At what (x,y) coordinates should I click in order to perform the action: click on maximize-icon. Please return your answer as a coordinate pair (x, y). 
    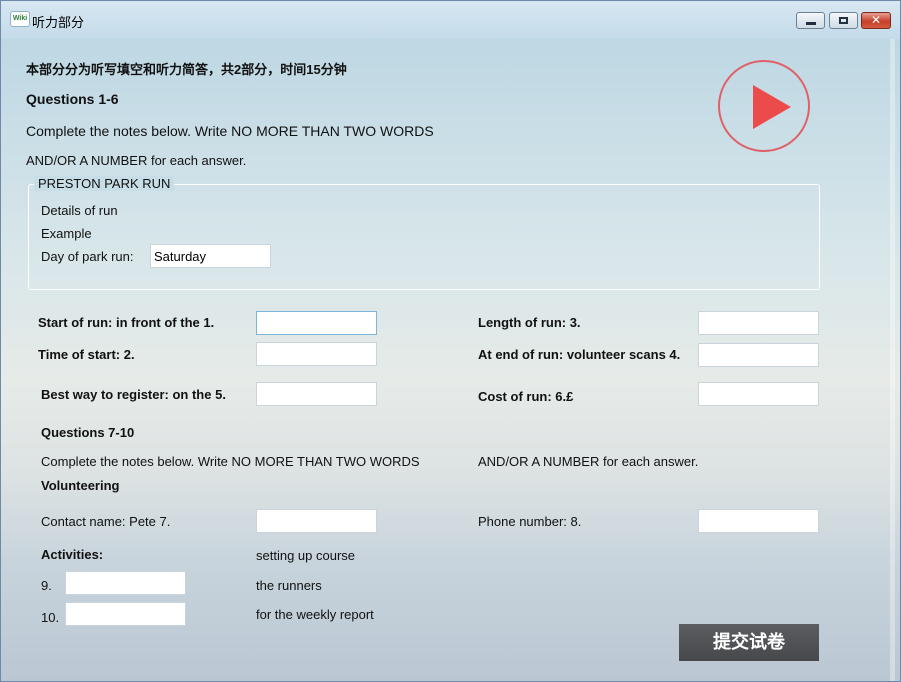
    Looking at the image, I should click on (843, 20).